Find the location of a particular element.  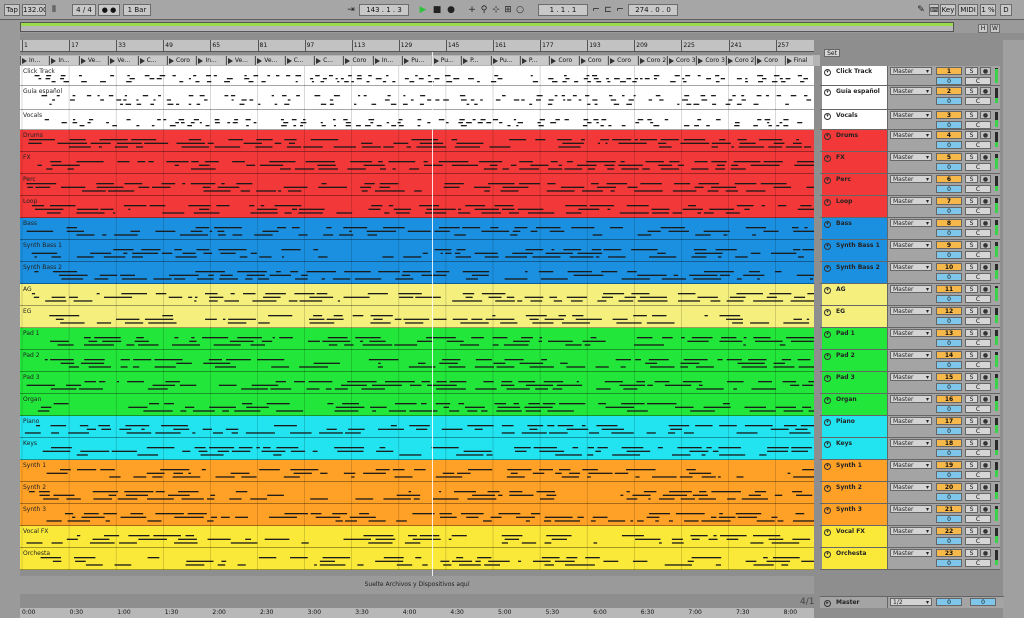

track-header: ▾ Perc Master 6 0S● C is located at coordinates (910, 185).